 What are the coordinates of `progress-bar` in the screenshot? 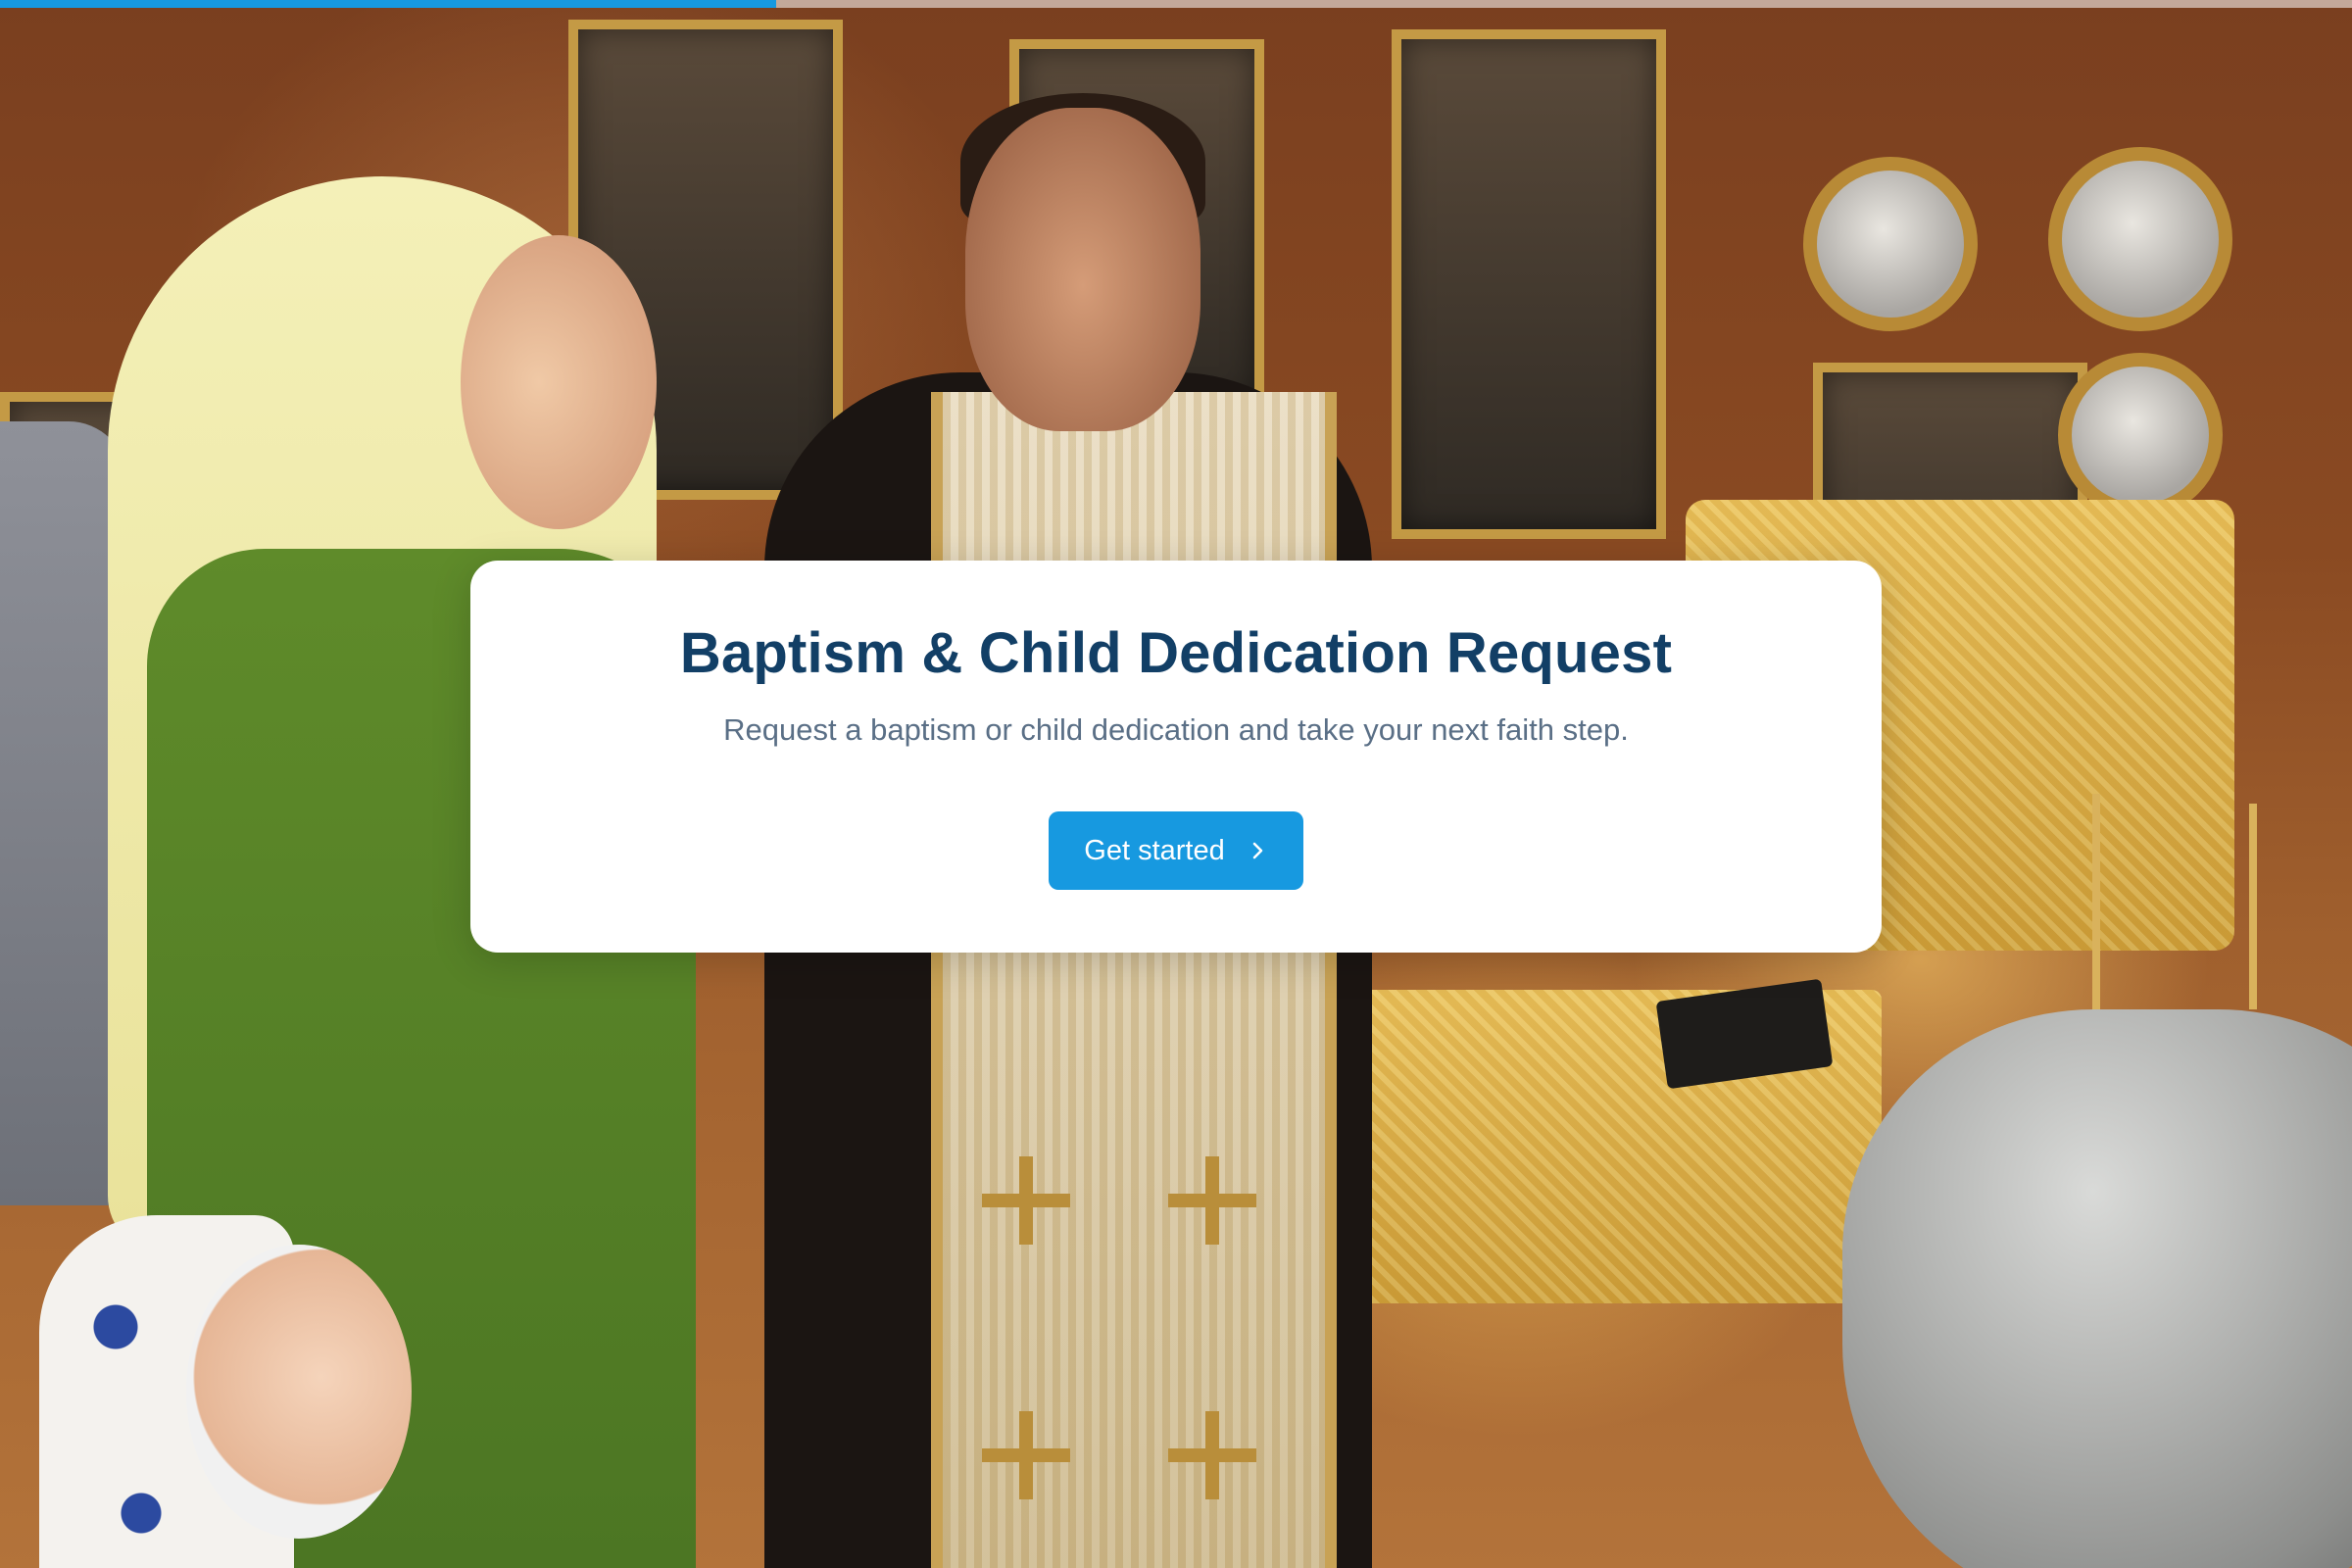 It's located at (1176, 4).